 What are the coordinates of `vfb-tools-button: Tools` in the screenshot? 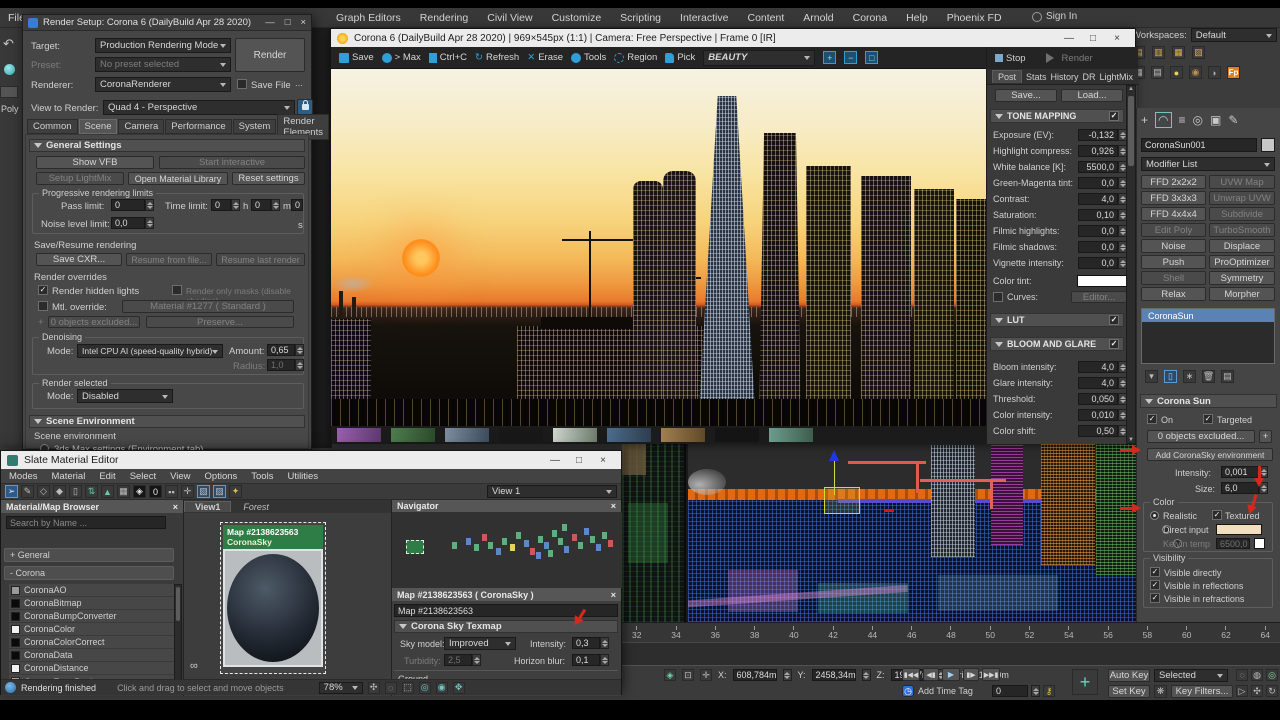 It's located at (588, 57).